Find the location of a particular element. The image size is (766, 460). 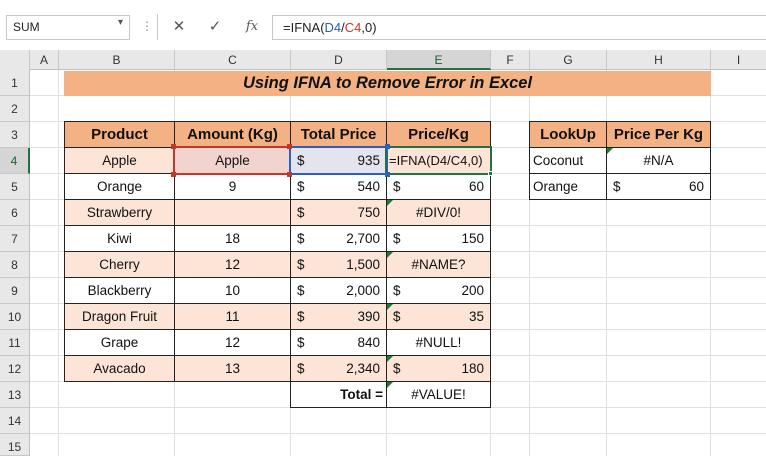

cell-price: $60 is located at coordinates (438, 186).